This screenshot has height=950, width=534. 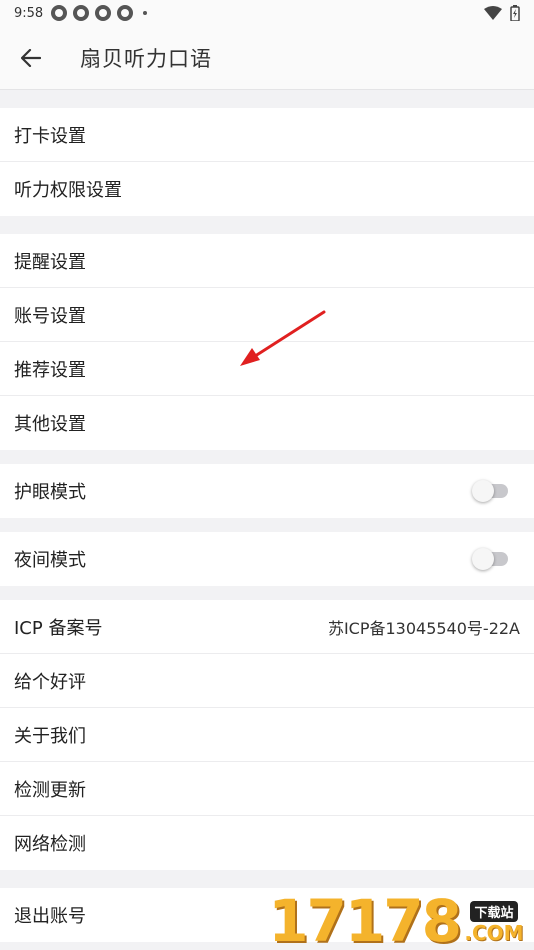 I want to click on item-label: 其他设置, so click(x=50, y=424).